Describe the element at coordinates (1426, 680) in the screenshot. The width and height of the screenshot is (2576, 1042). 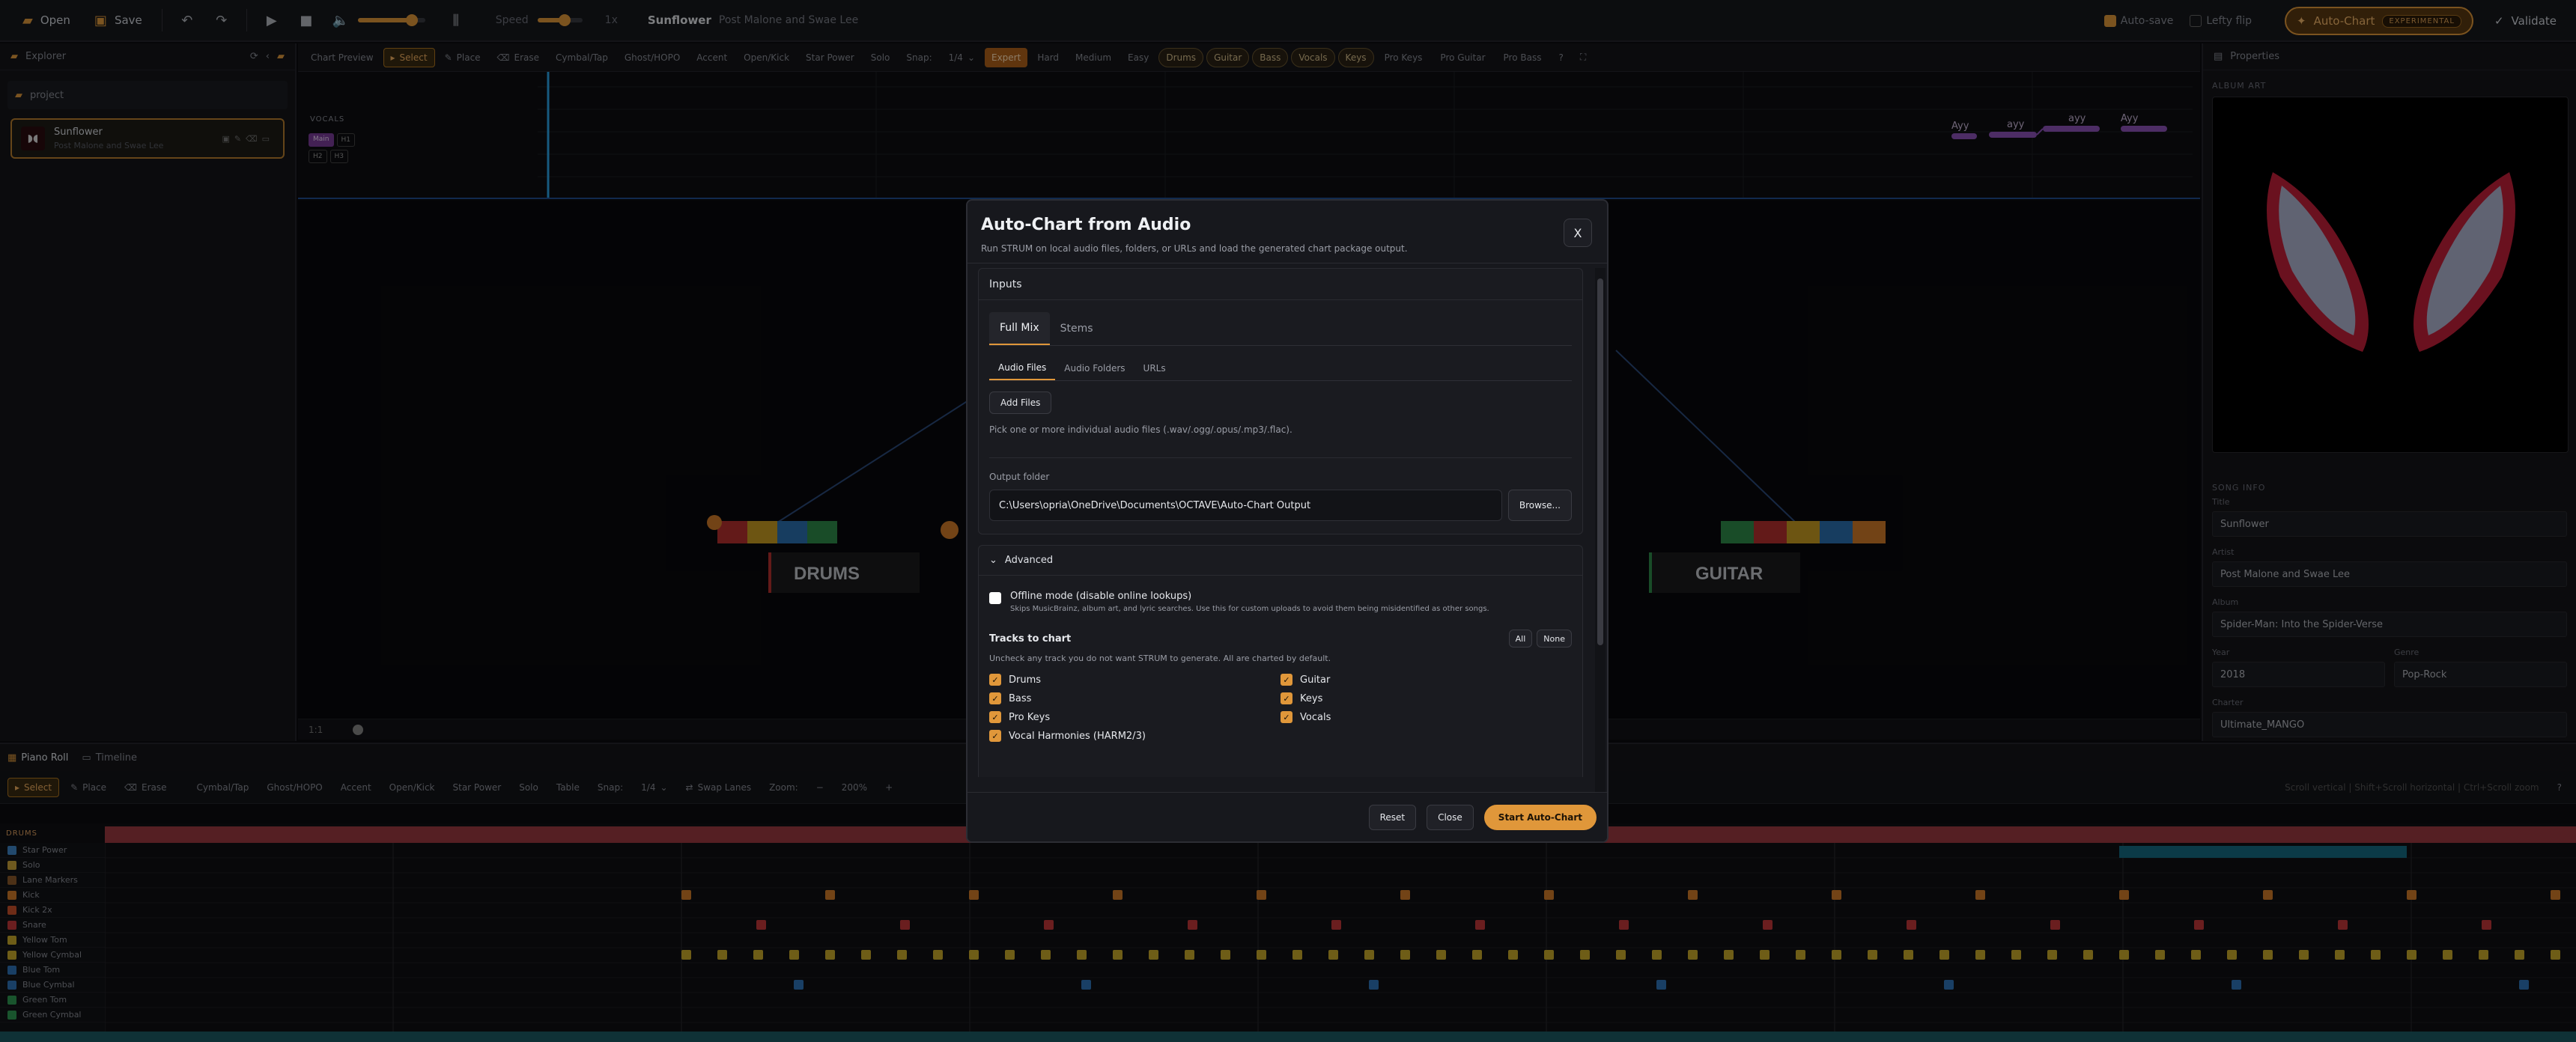
I see `track-guitar: ✓ Guitar` at that location.